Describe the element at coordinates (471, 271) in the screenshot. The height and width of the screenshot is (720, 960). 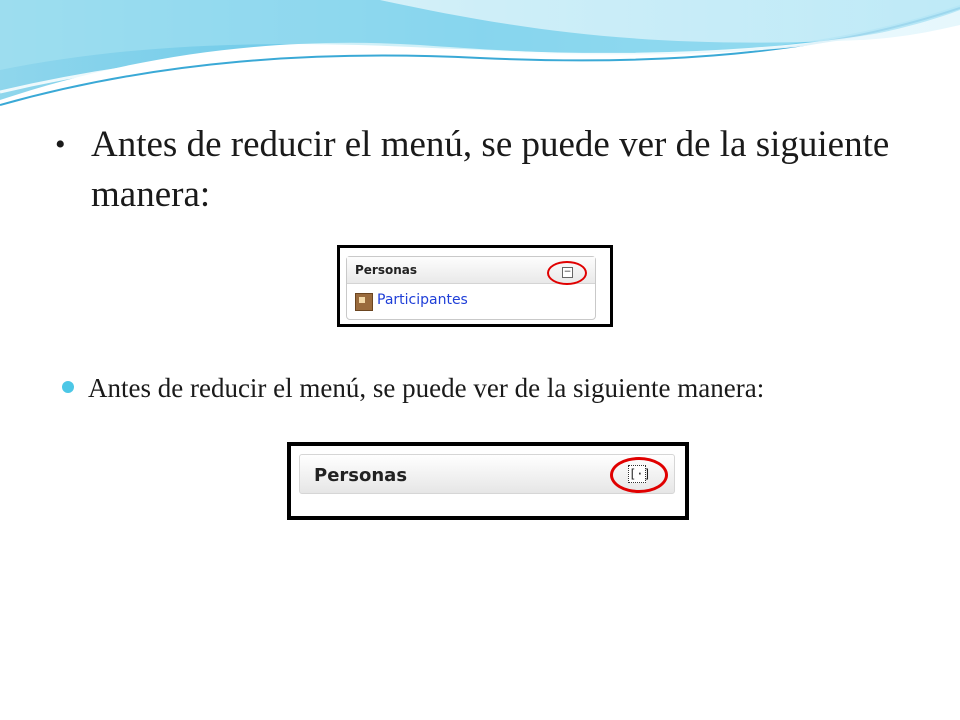
I see `personas-block-header: Personas −` at that location.